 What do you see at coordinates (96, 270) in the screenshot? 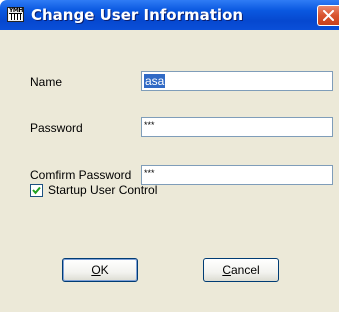
I see `ok-mnemonic: O` at bounding box center [96, 270].